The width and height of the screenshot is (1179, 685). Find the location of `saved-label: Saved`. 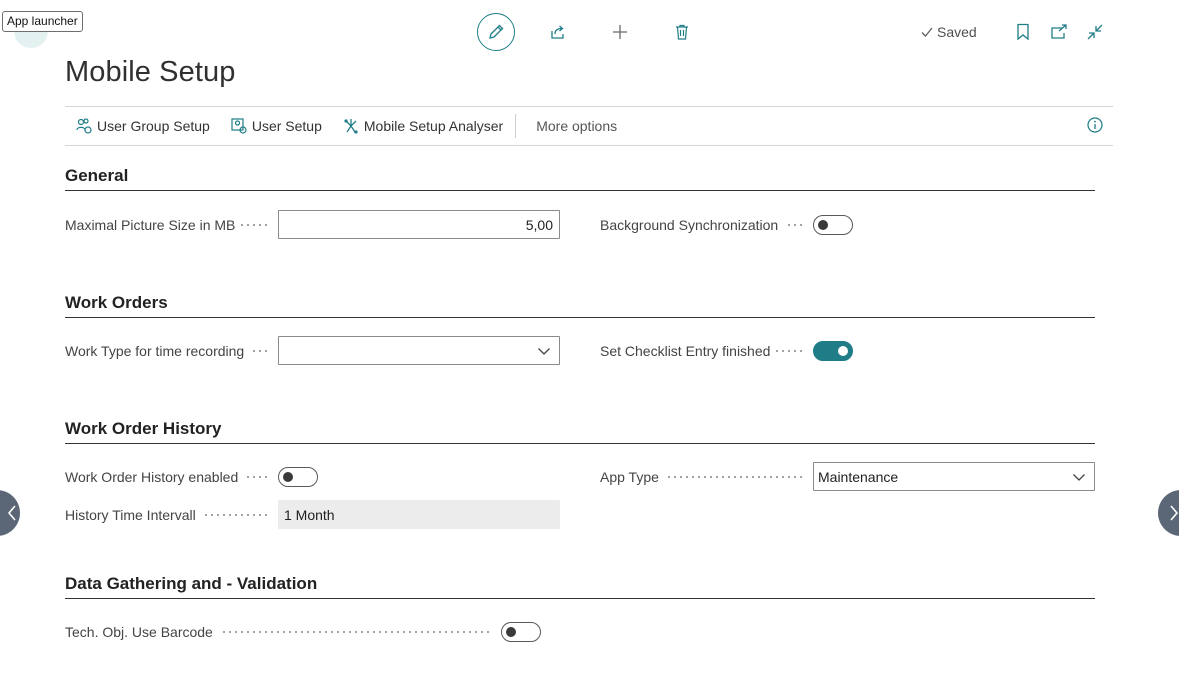

saved-label: Saved is located at coordinates (957, 32).